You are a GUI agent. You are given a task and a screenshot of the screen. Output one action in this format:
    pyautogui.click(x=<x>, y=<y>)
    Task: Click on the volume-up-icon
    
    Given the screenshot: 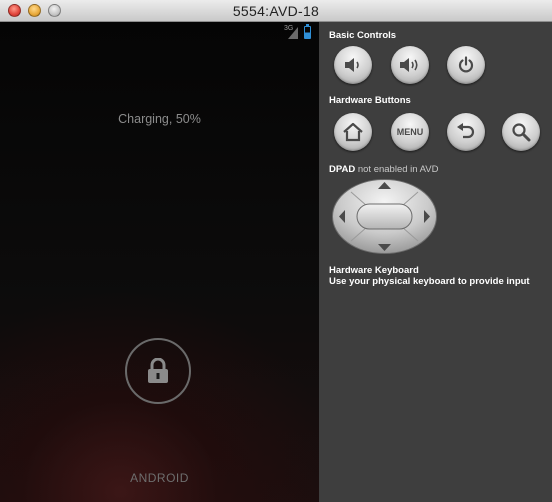 What is the action you would take?
    pyautogui.click(x=409, y=65)
    